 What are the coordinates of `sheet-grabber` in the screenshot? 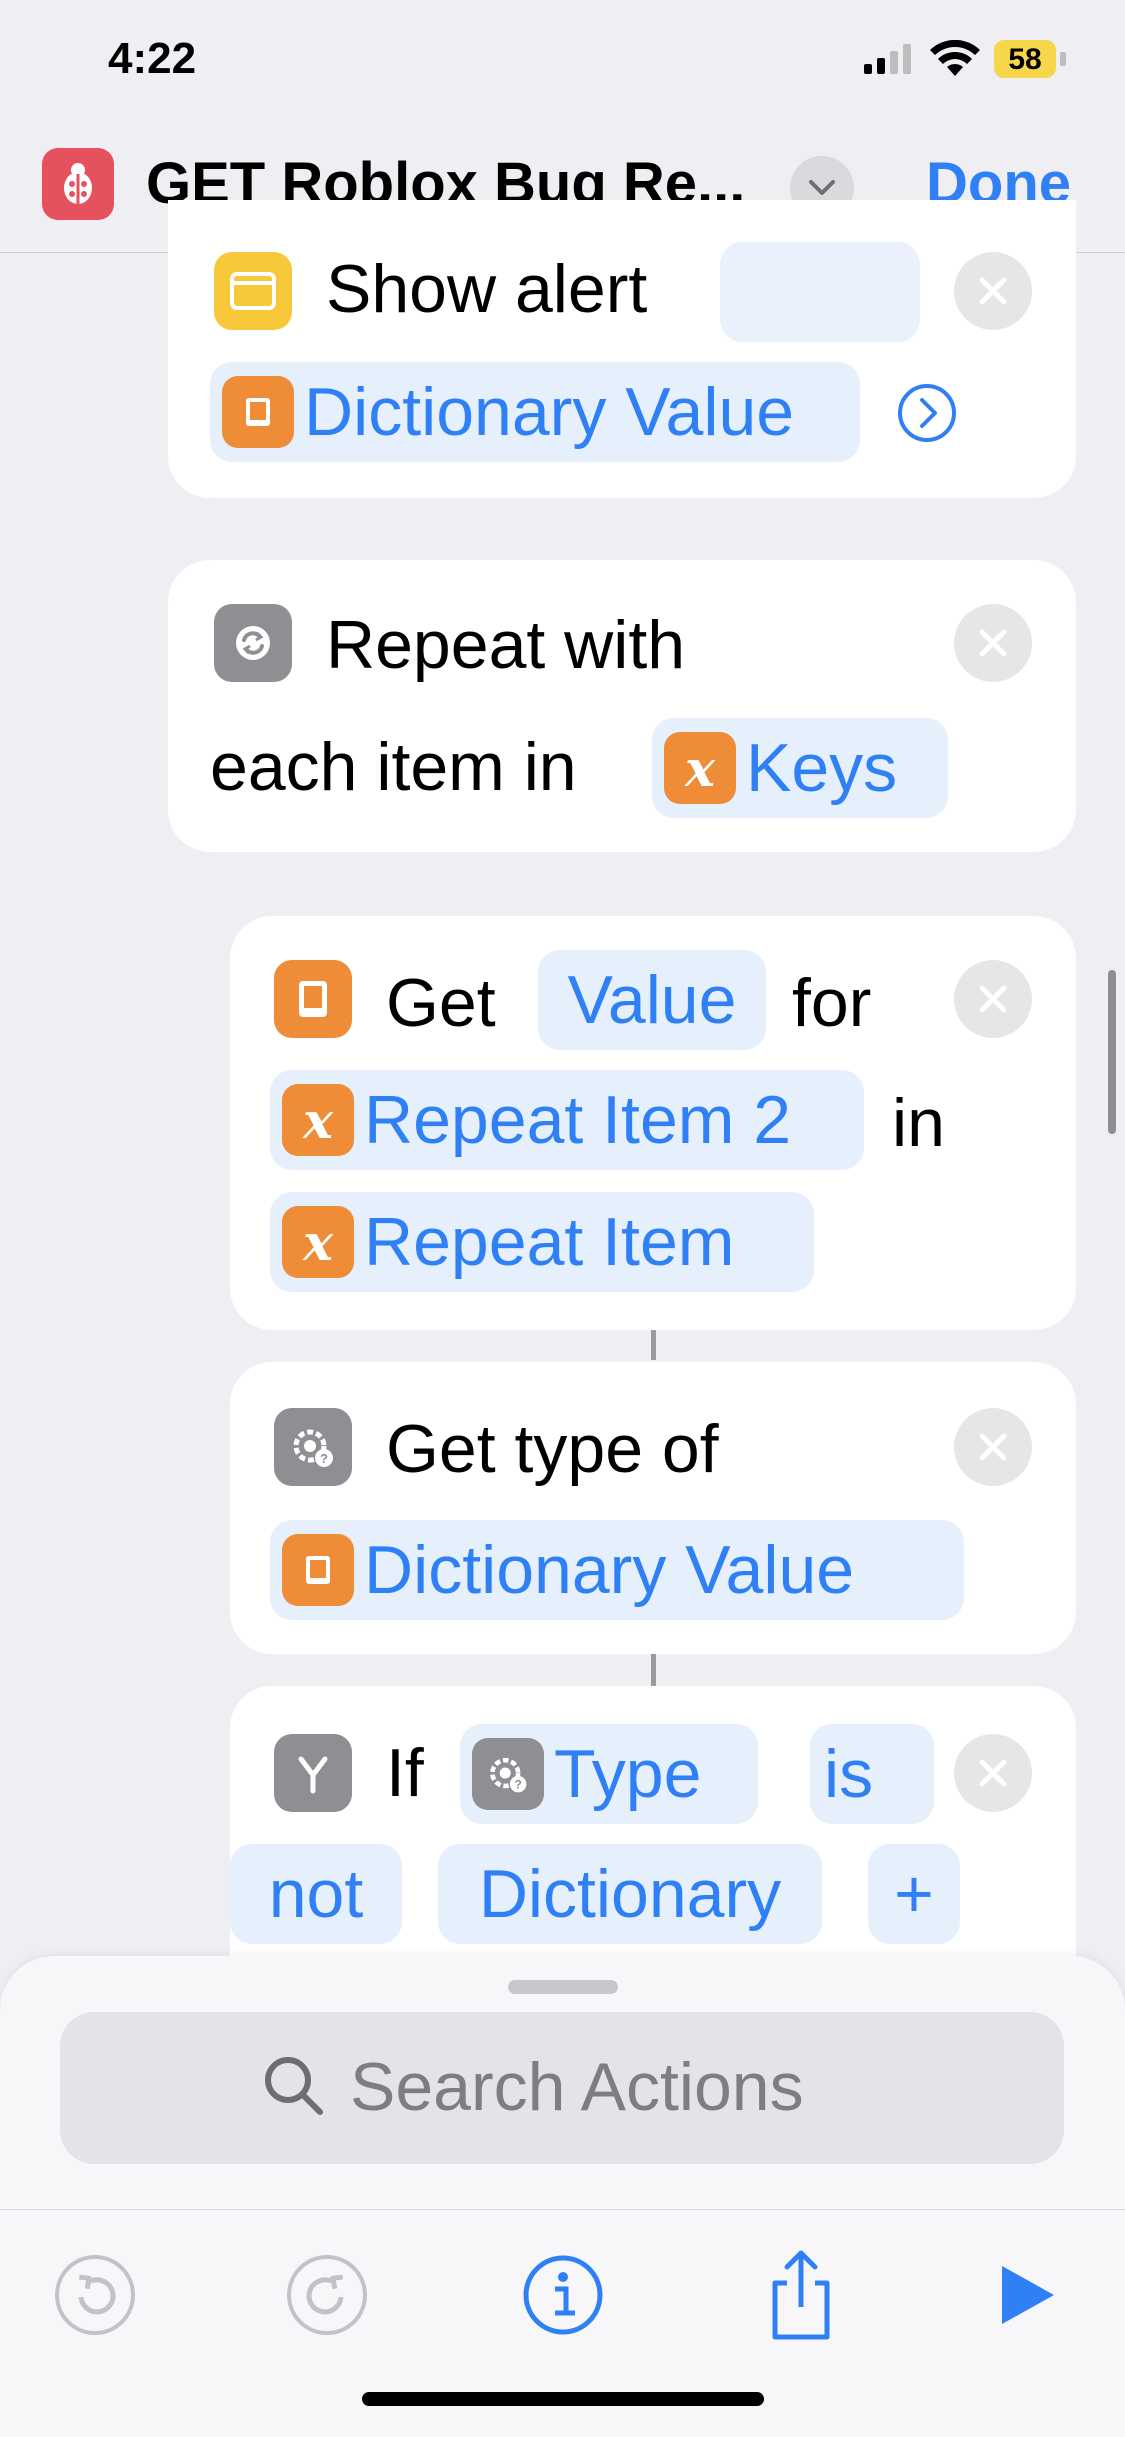 It's located at (563, 1987).